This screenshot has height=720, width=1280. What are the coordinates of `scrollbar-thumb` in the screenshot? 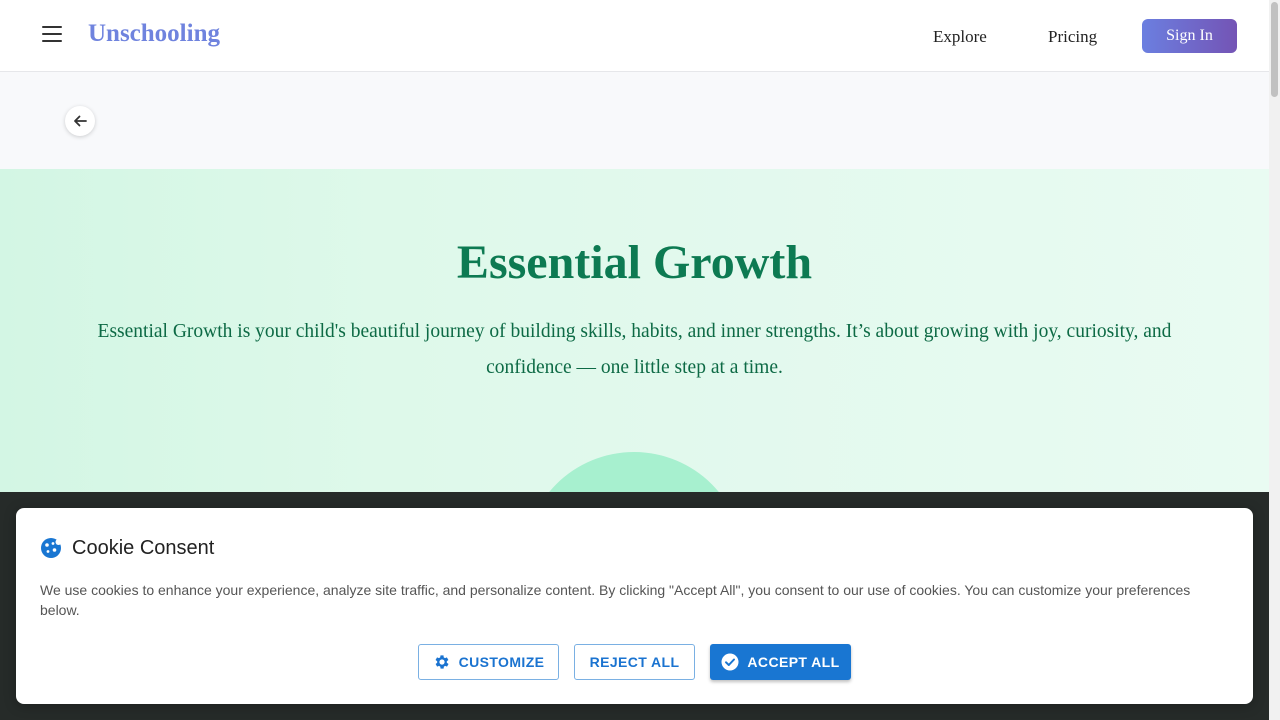 It's located at (1274, 49).